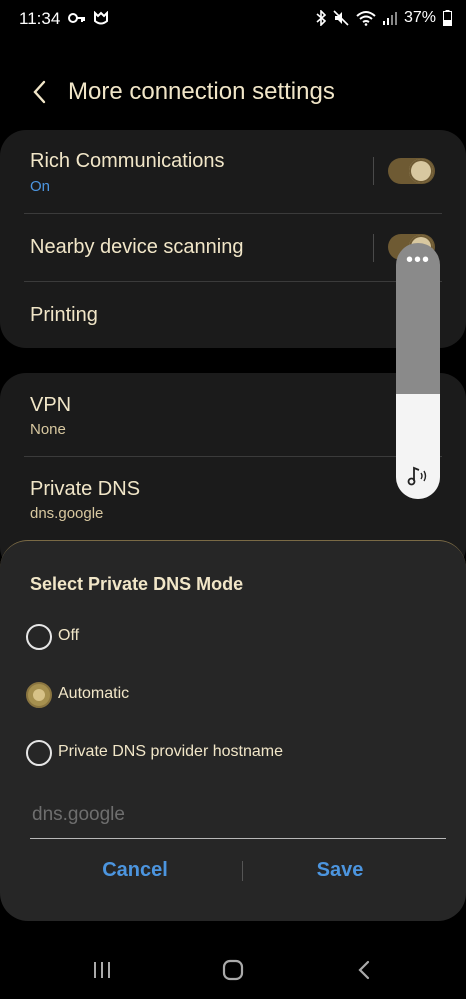  What do you see at coordinates (421, 171) in the screenshot?
I see `toggle-knob` at bounding box center [421, 171].